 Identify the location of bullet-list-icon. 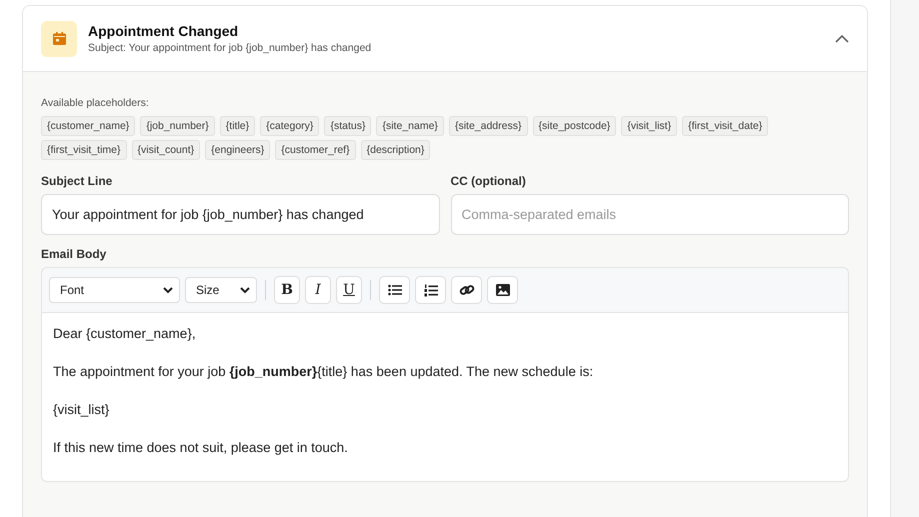
(395, 290).